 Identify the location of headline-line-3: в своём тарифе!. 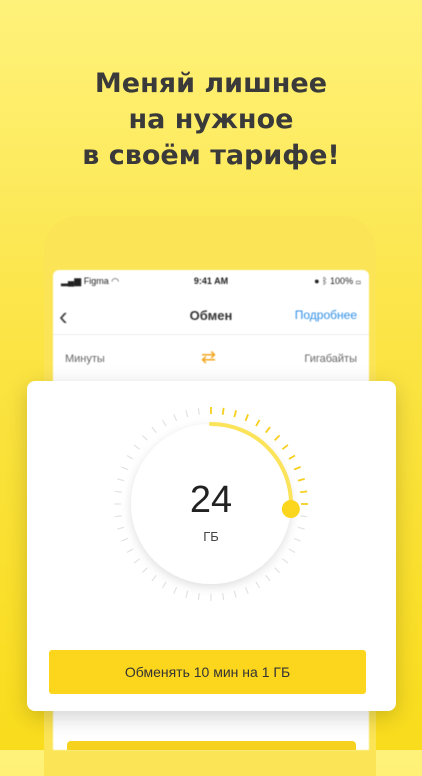
(211, 155).